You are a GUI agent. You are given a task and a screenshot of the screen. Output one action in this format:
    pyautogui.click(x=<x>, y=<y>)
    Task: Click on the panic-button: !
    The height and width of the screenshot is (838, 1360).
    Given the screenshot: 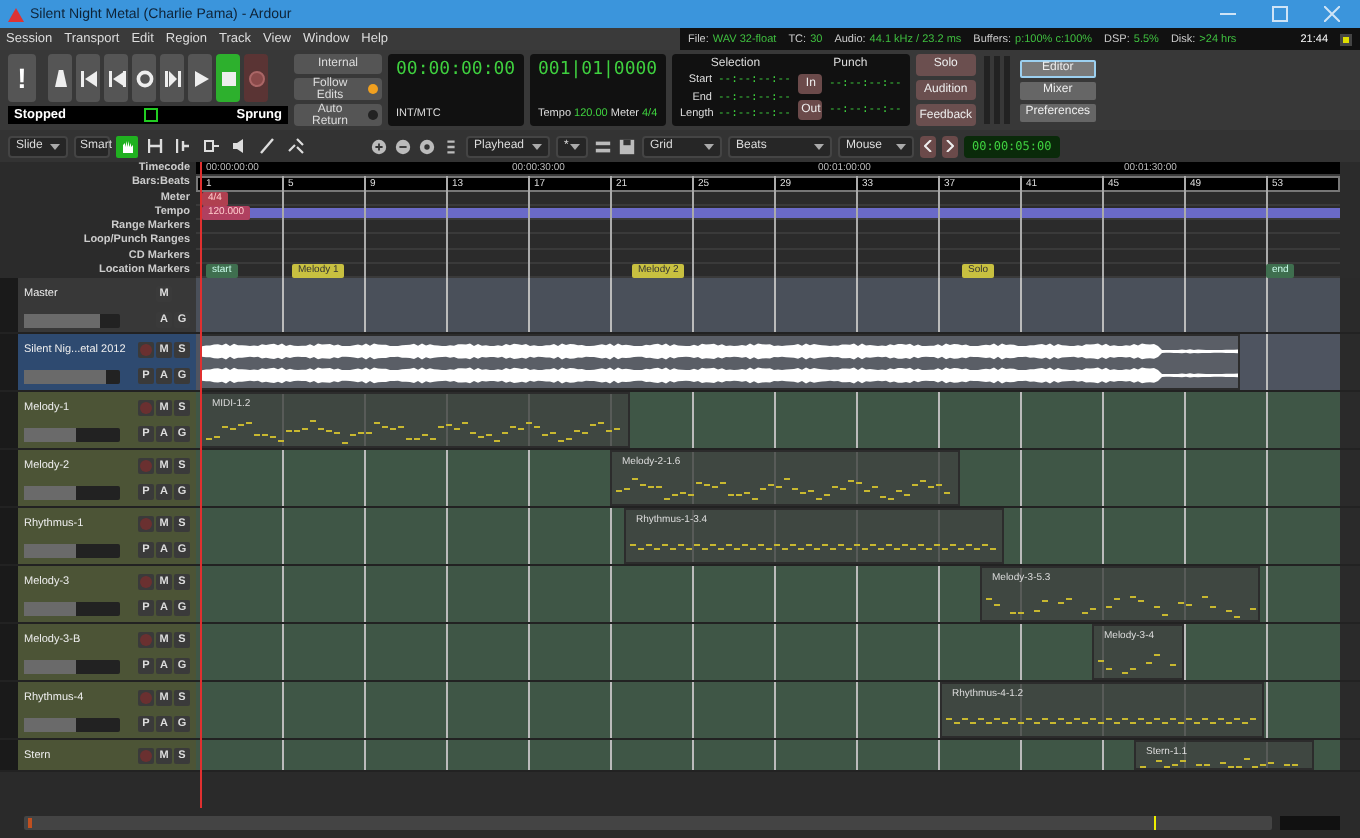 What is the action you would take?
    pyautogui.click(x=22, y=78)
    